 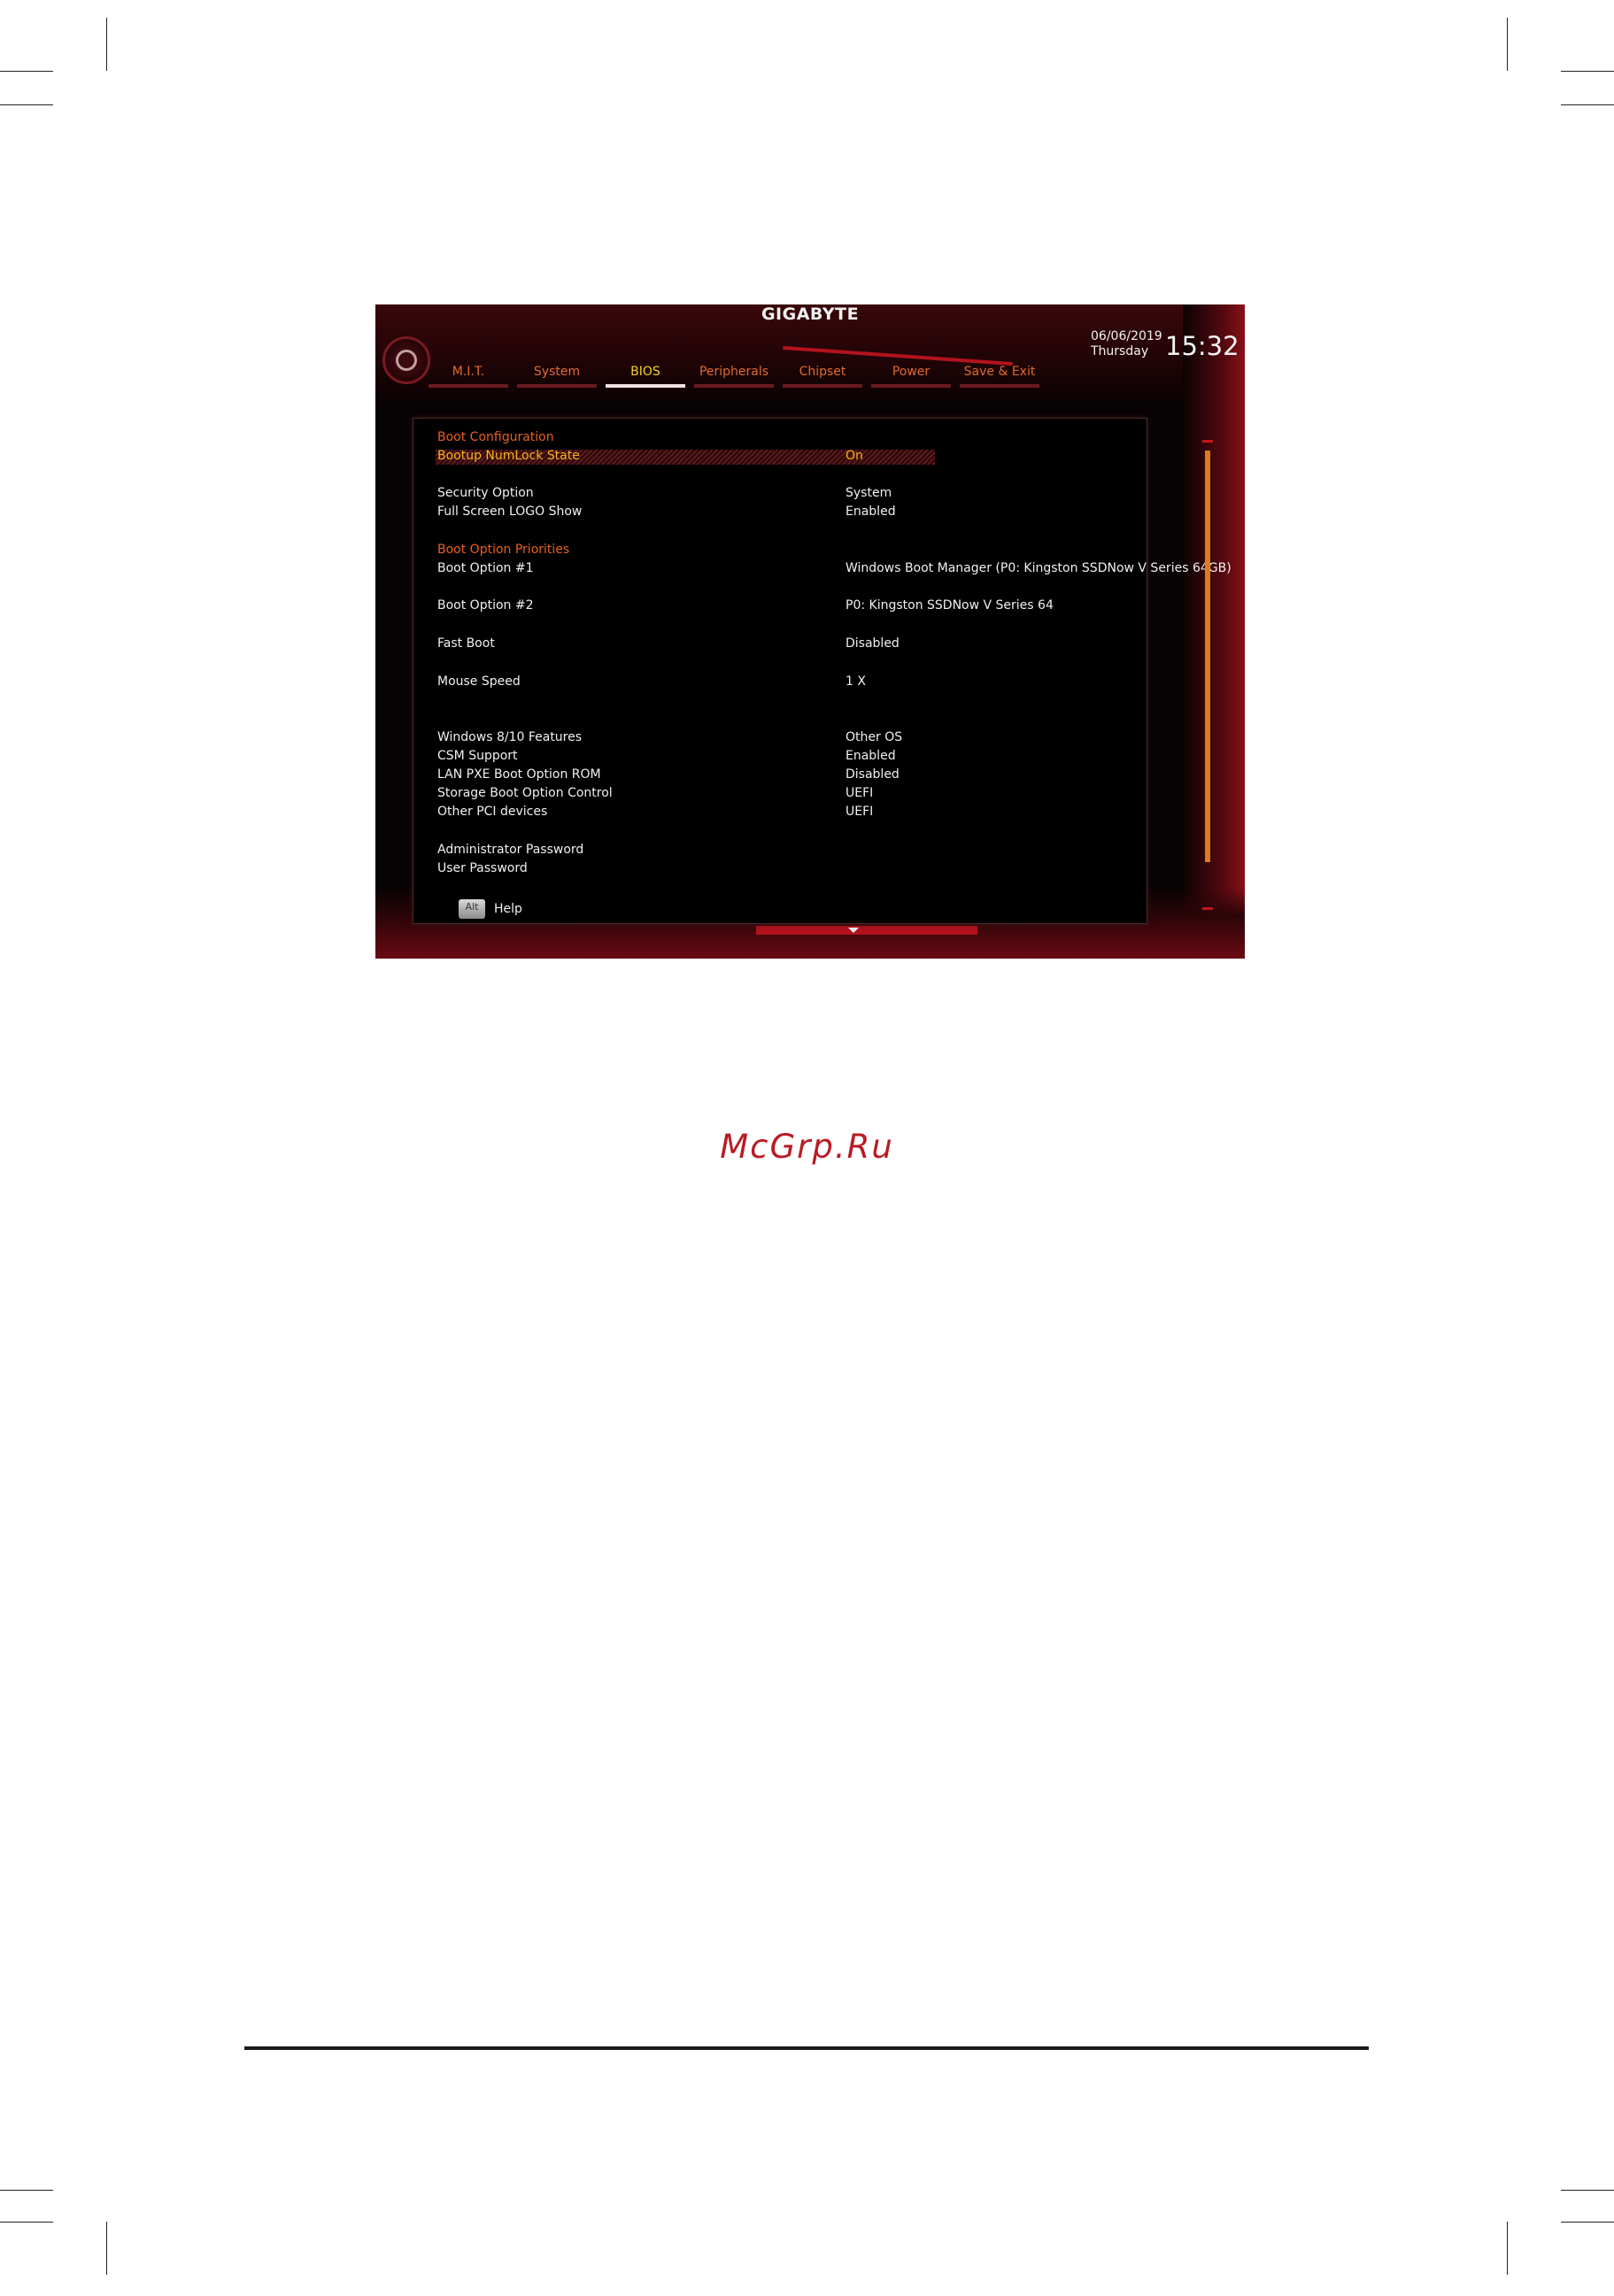 I want to click on setting-label: LAN PXE Boot Option ROM, so click(x=519, y=774).